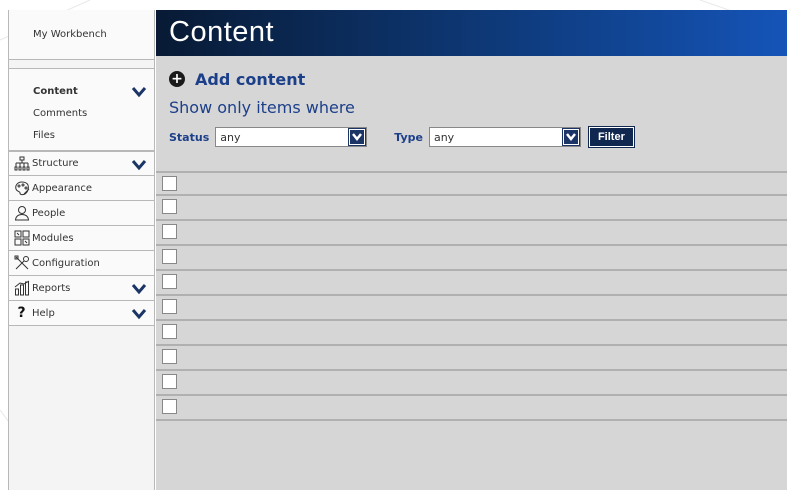 This screenshot has height=490, width=787. Describe the element at coordinates (21, 188) in the screenshot. I see `appearance-icon` at that location.